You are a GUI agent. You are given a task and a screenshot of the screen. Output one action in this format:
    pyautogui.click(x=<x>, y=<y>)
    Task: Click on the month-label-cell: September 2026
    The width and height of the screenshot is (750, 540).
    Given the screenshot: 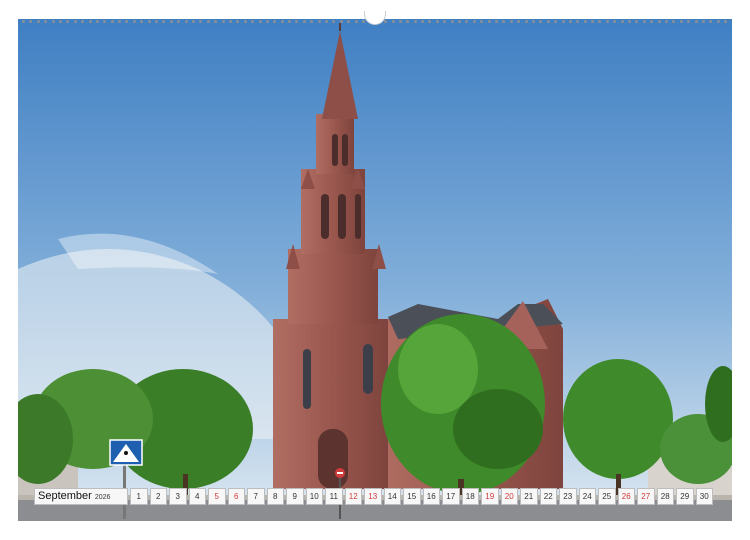 What is the action you would take?
    pyautogui.click(x=81, y=496)
    